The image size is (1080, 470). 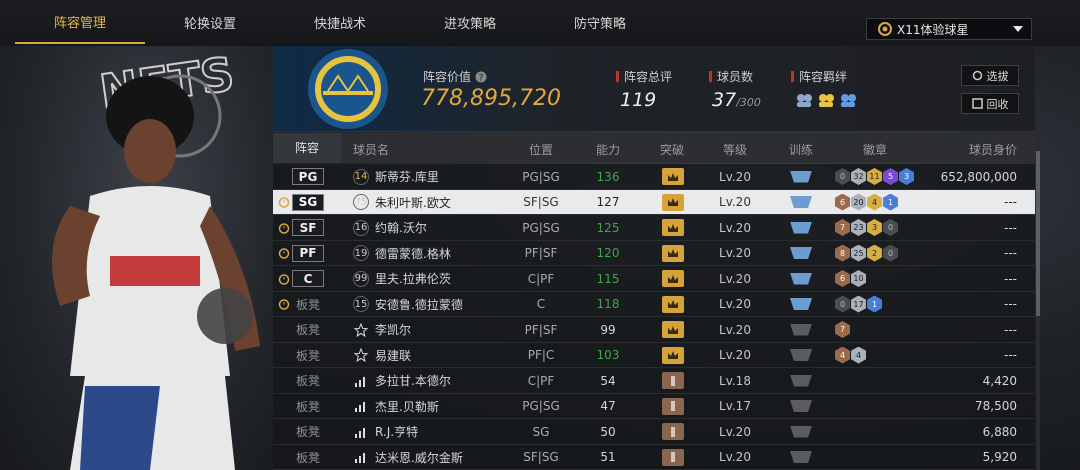 I want to click on select-players-label: 选拔, so click(x=997, y=76).